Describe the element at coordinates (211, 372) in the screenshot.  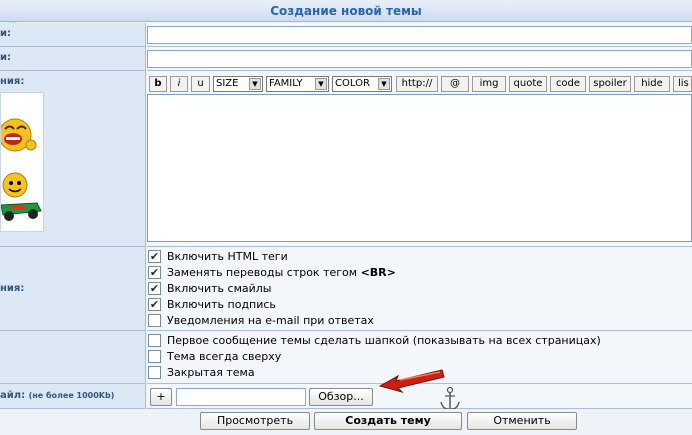
I see `option-label: Закрытая тема` at that location.